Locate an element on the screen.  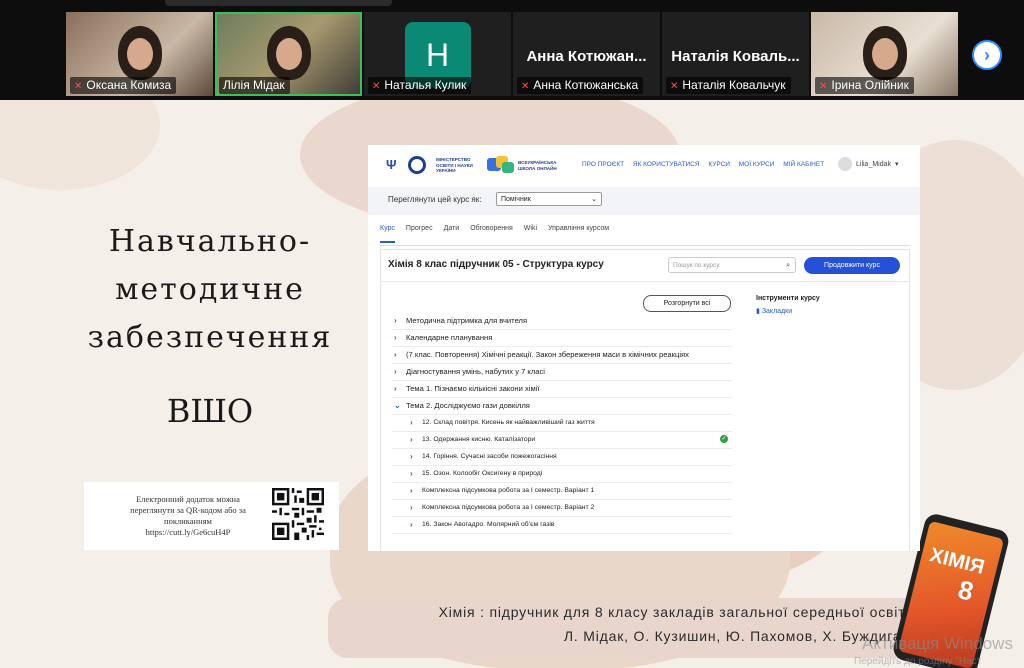
outline-section: › Календарне планування is located at coordinates (562, 338).